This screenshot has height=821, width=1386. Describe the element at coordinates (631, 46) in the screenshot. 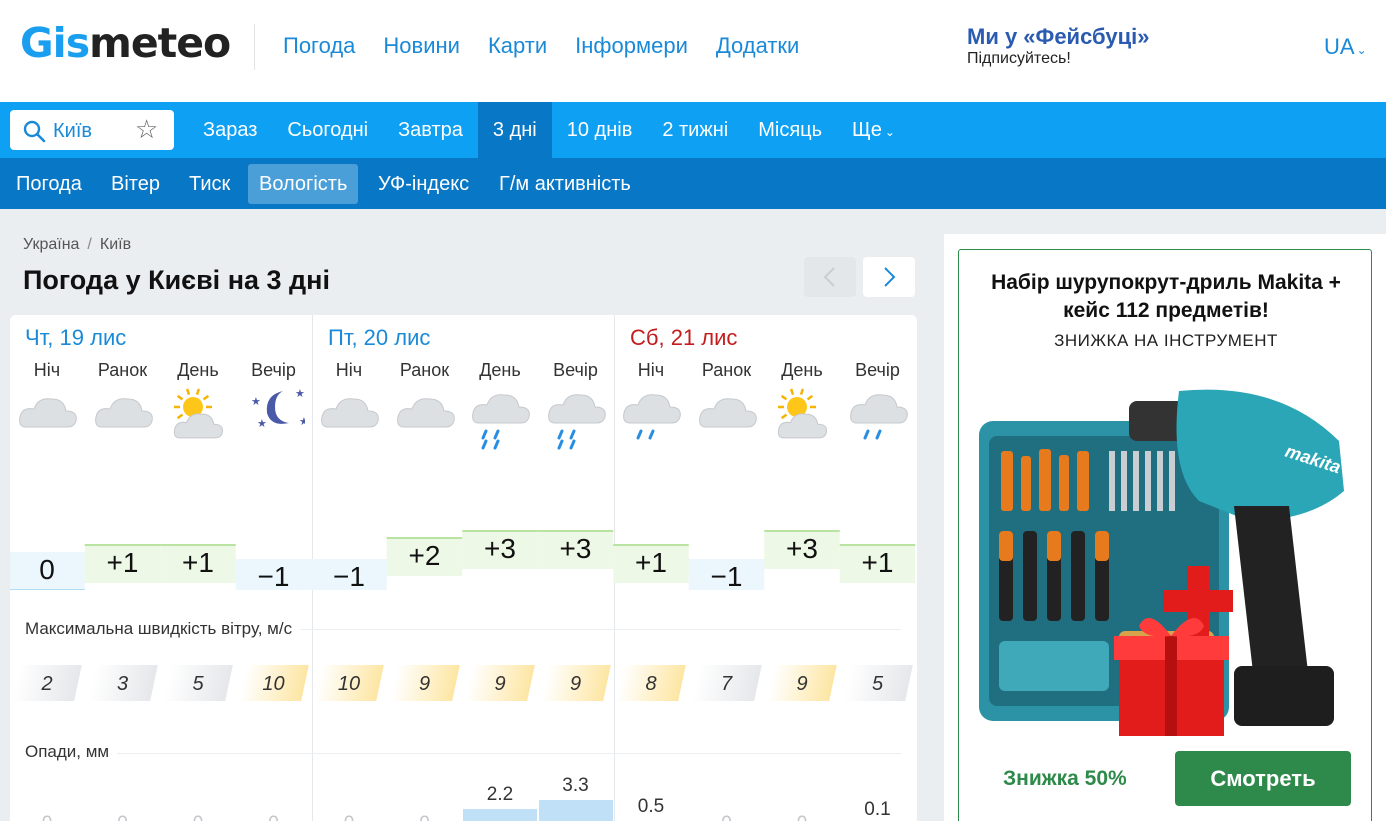

I see `nav-link-informers: Інформери` at that location.